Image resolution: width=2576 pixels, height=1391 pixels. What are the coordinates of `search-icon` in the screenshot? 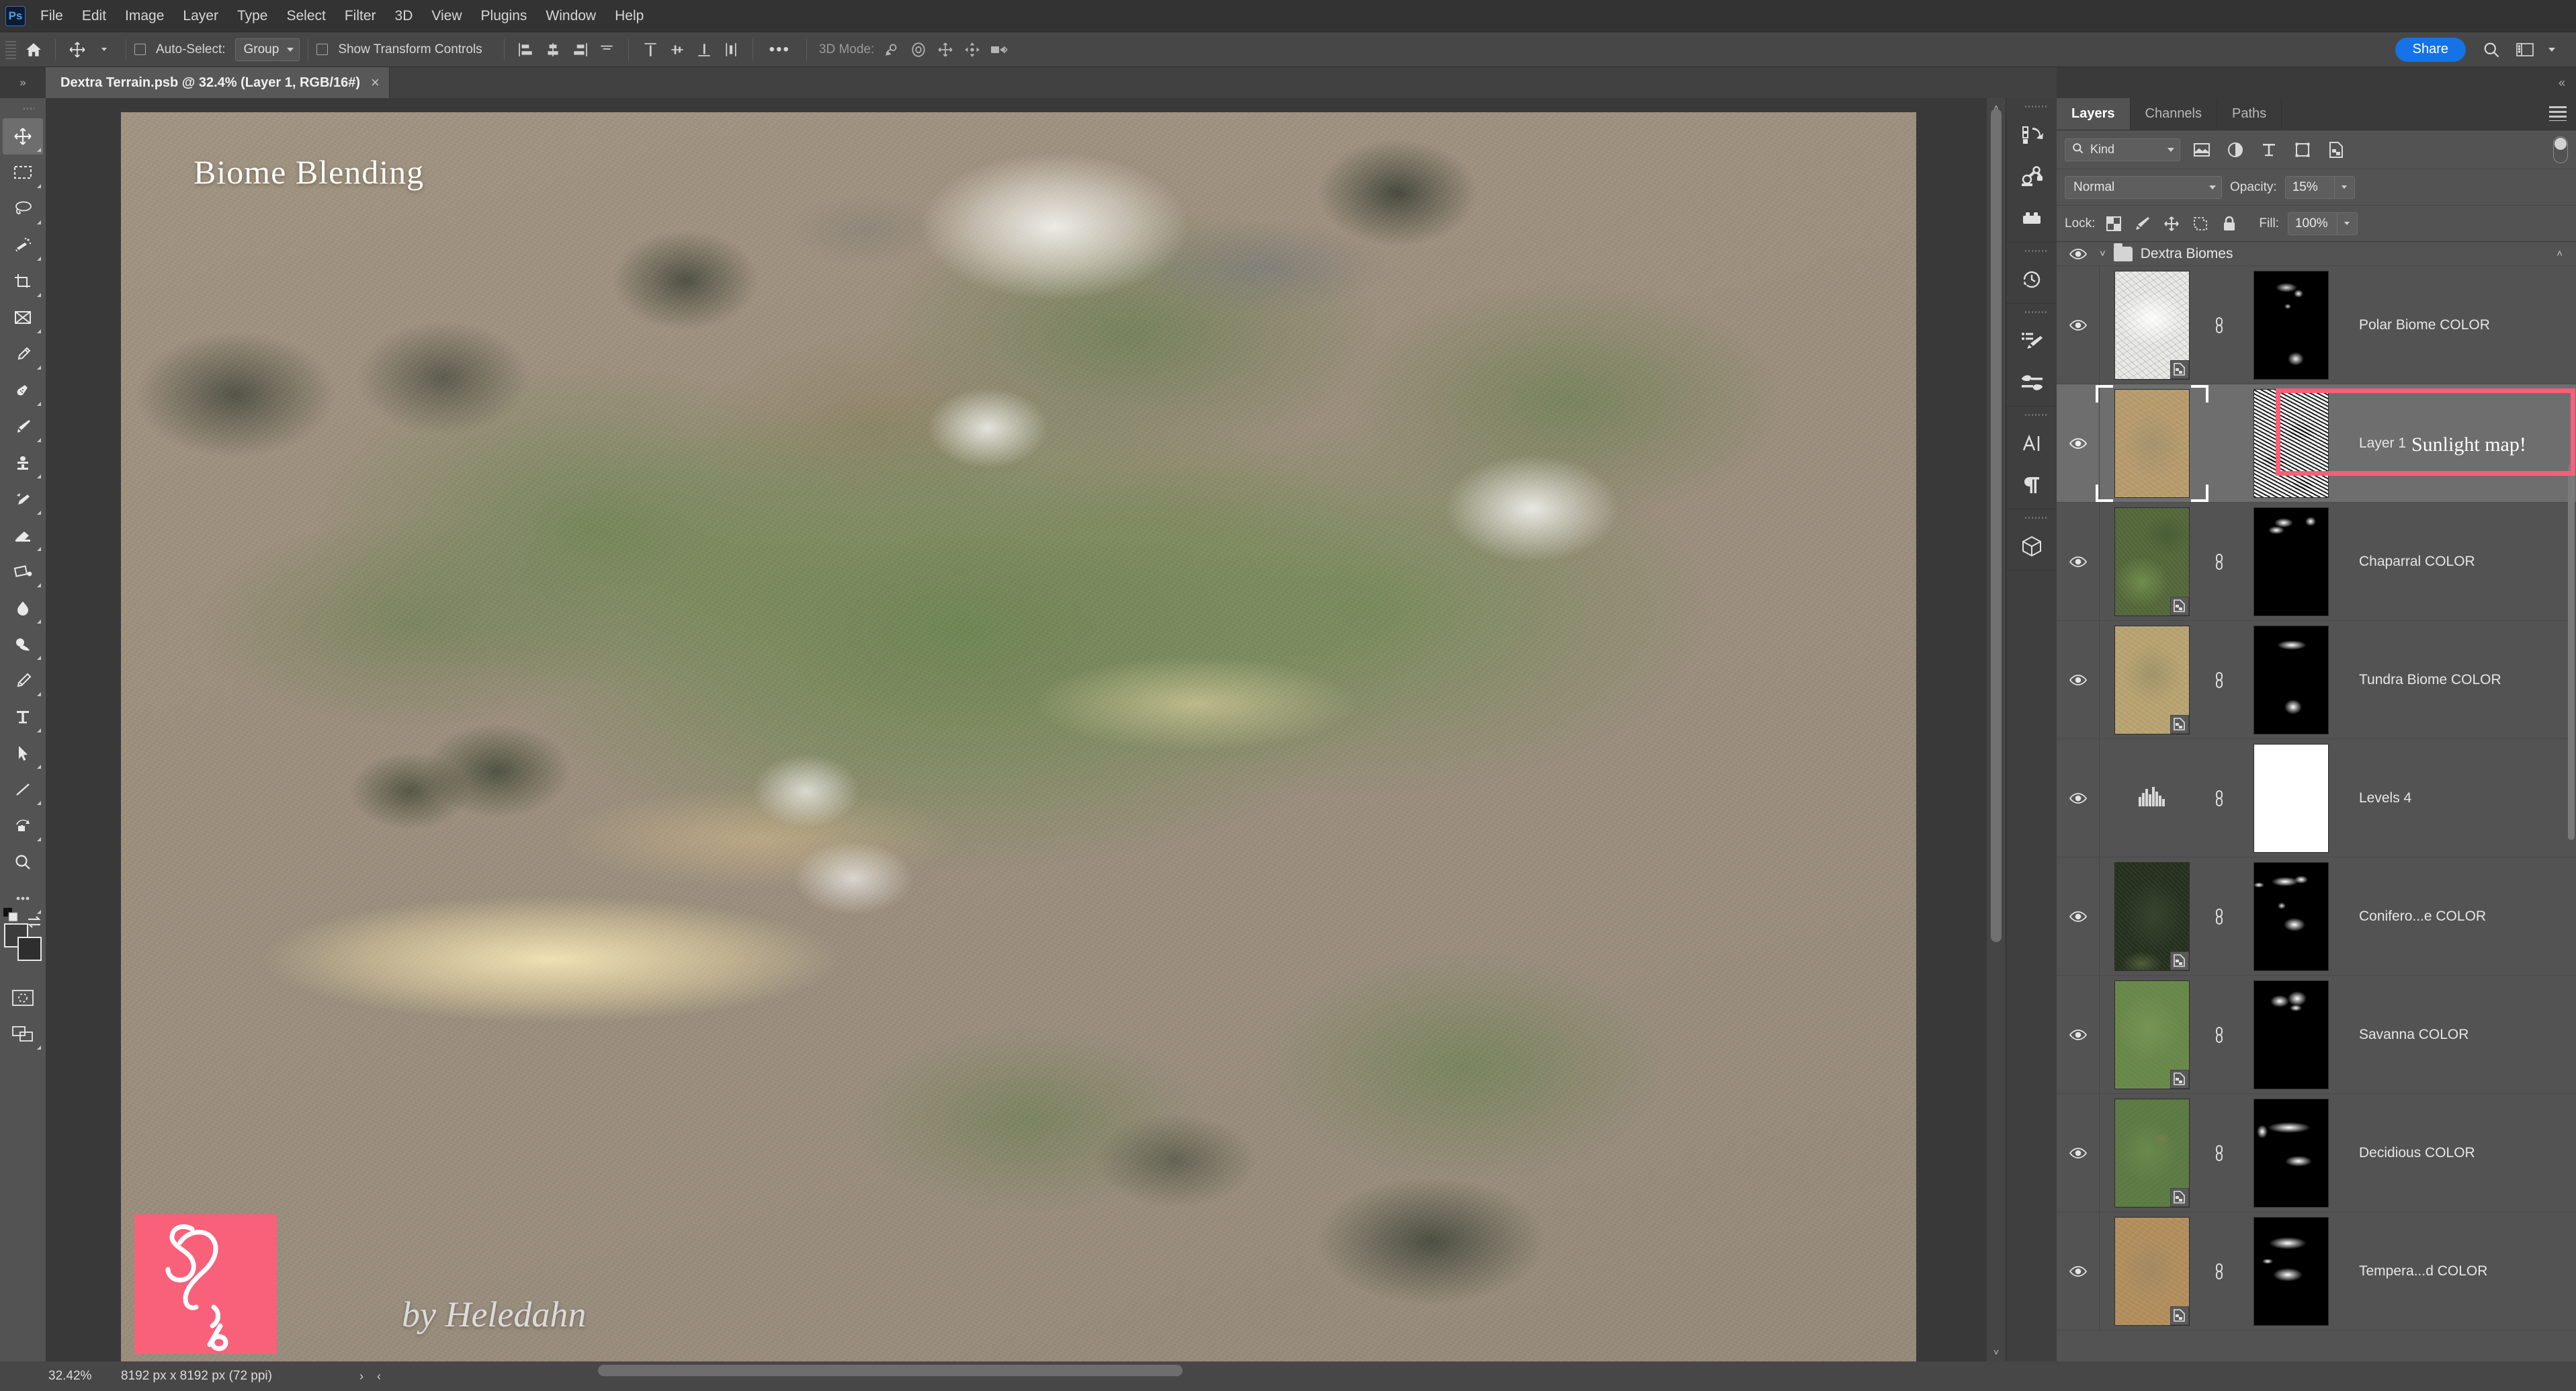 It's located at (2491, 49).